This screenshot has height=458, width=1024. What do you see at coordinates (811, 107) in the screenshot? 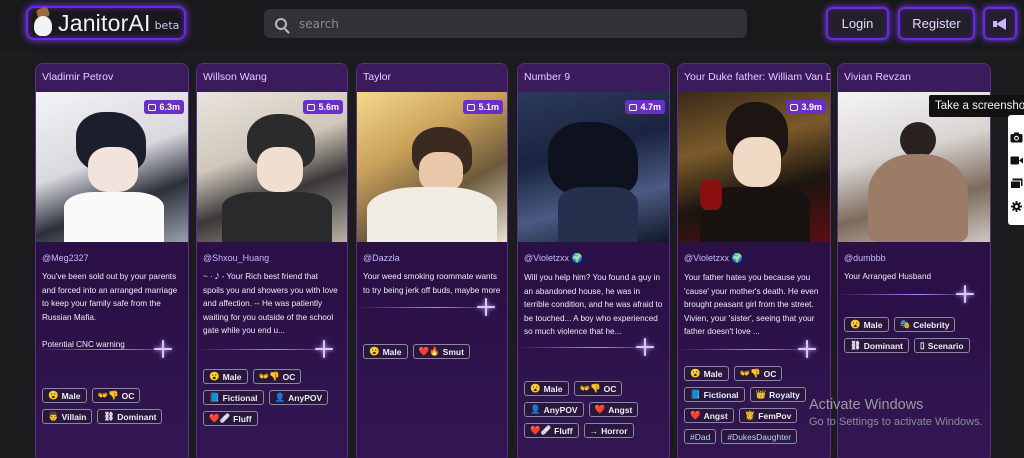
I see `chat-count: 3.9m` at bounding box center [811, 107].